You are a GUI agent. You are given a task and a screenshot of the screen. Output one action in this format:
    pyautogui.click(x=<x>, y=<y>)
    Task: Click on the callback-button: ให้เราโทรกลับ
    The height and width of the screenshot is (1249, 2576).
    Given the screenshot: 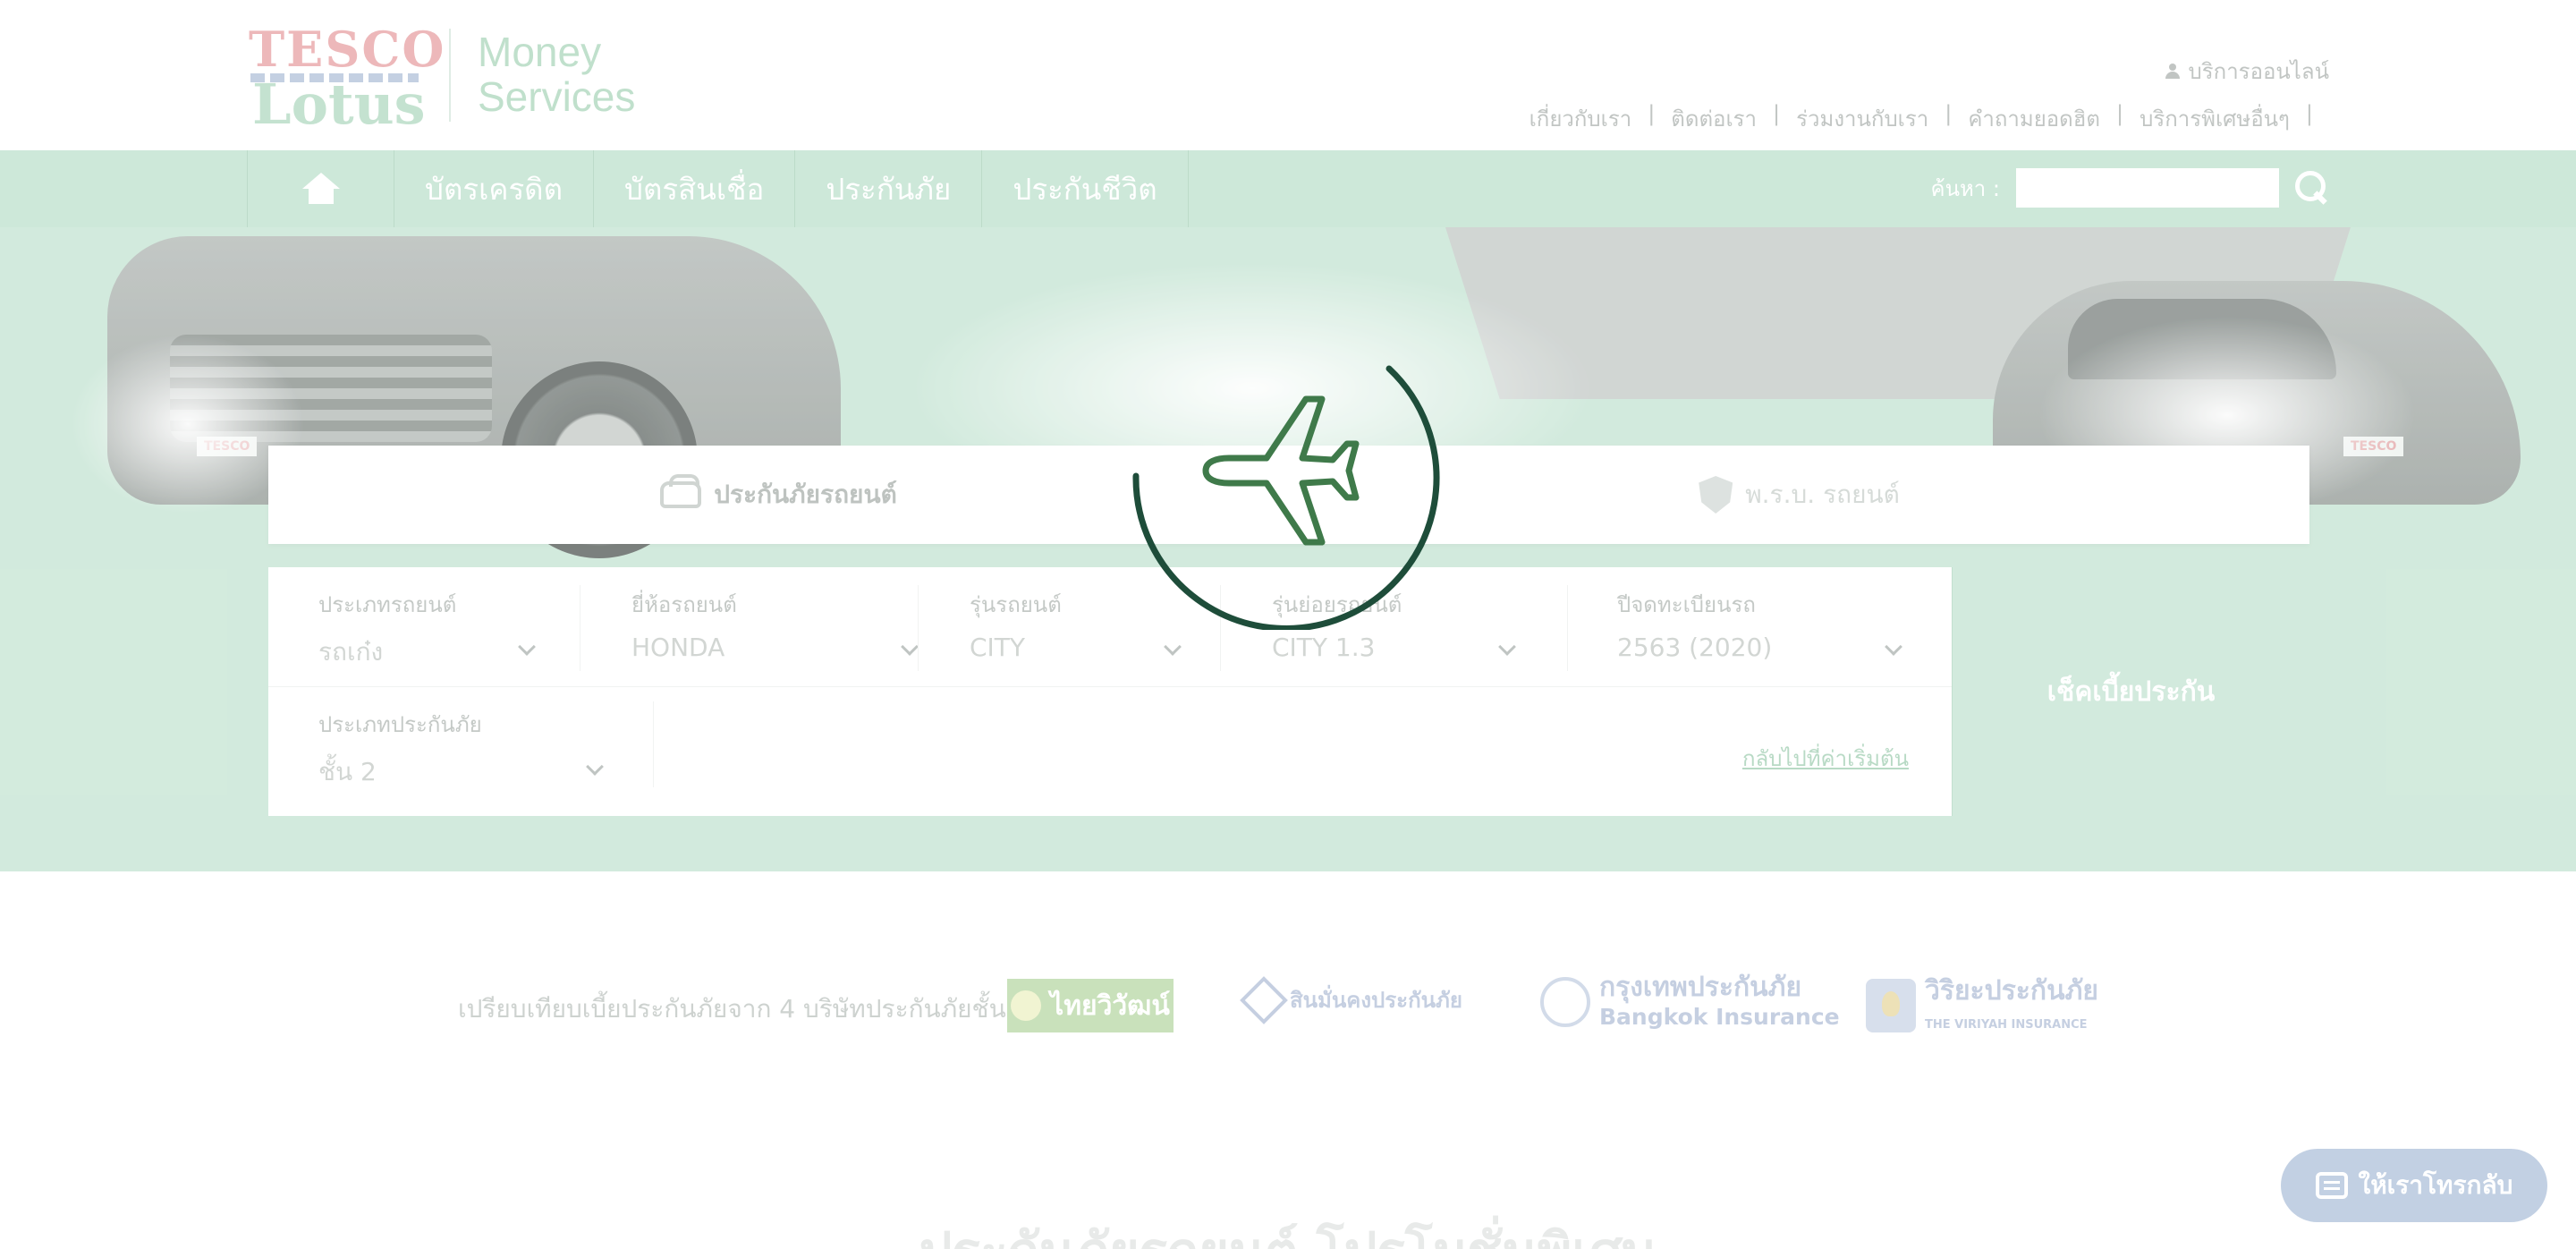 What is the action you would take?
    pyautogui.click(x=2414, y=1185)
    